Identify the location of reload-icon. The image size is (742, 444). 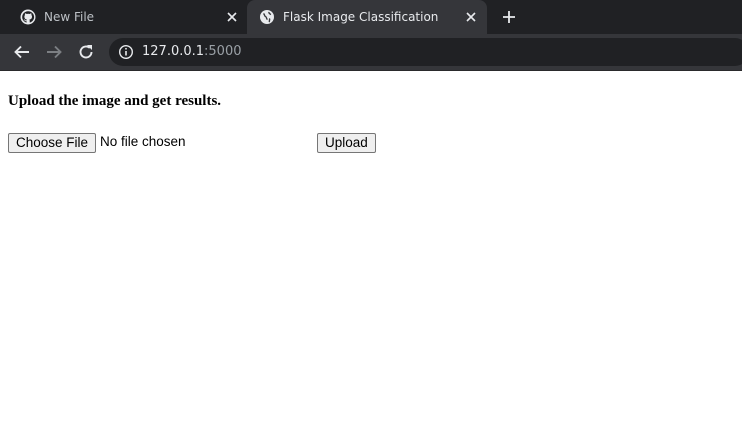
(86, 52).